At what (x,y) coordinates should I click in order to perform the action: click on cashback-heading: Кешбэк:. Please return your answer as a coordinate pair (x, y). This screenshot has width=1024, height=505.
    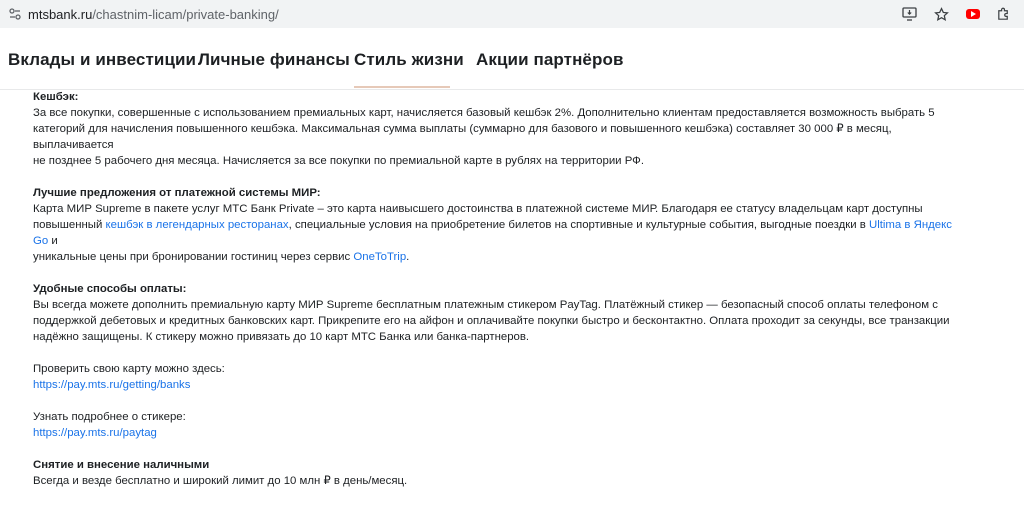
    Looking at the image, I should click on (56, 97).